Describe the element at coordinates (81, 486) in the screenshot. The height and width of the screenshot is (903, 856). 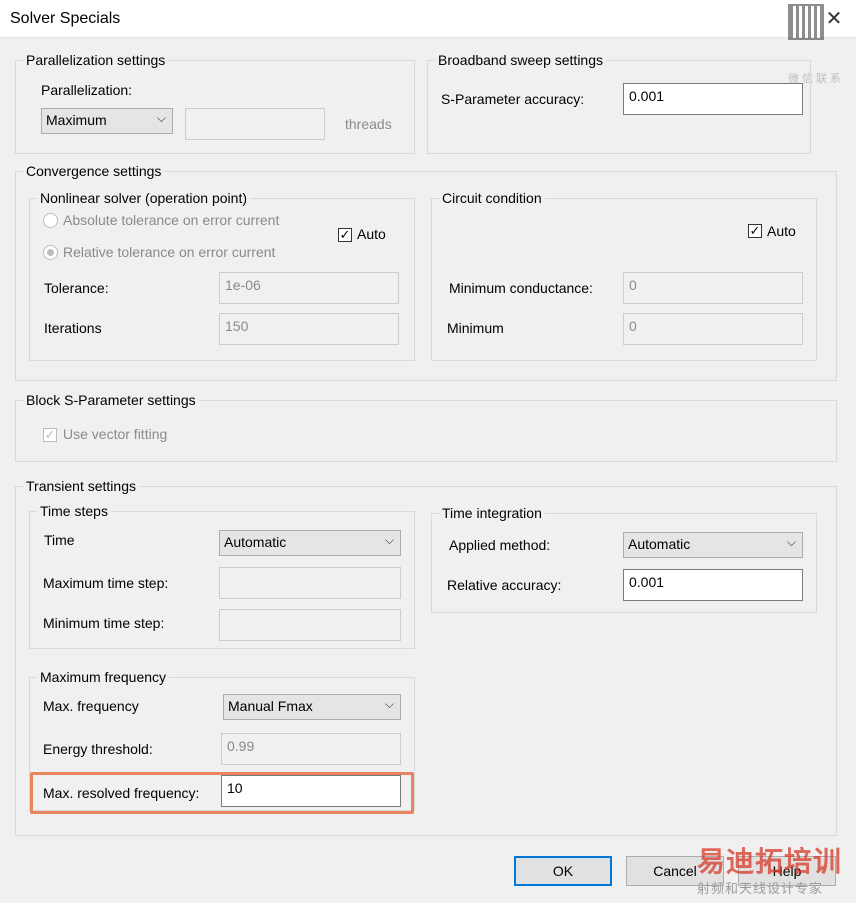
I see `transient-legend: Transient settings` at that location.